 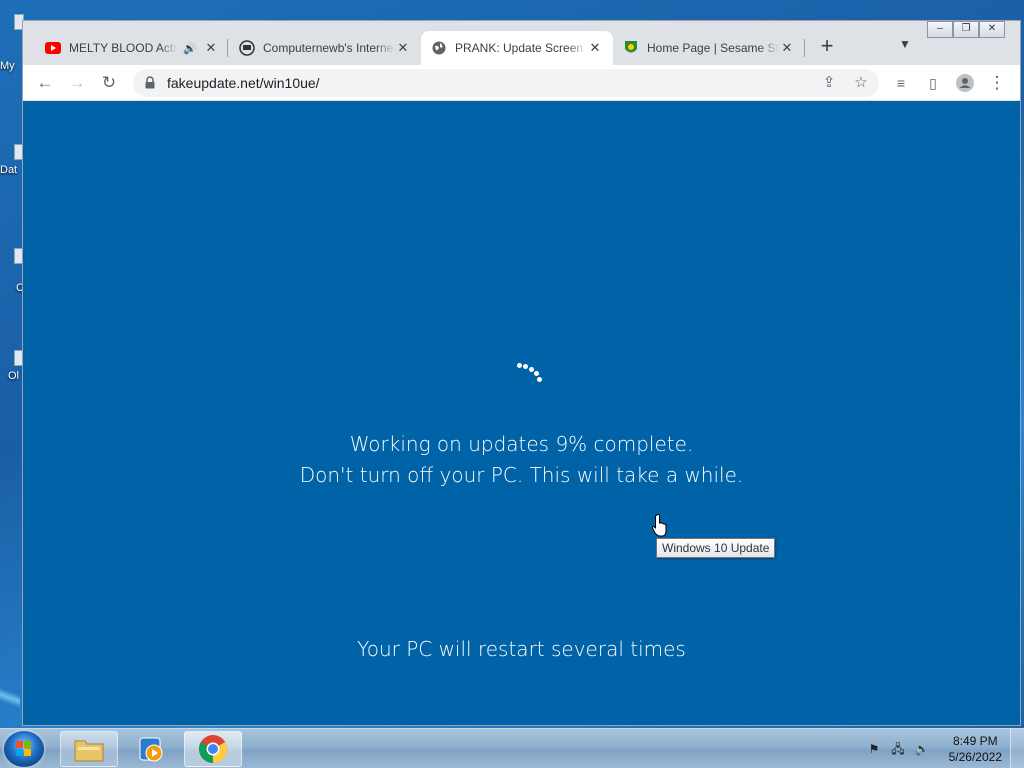 What do you see at coordinates (992, 29) in the screenshot?
I see `close-window-button: ✕` at bounding box center [992, 29].